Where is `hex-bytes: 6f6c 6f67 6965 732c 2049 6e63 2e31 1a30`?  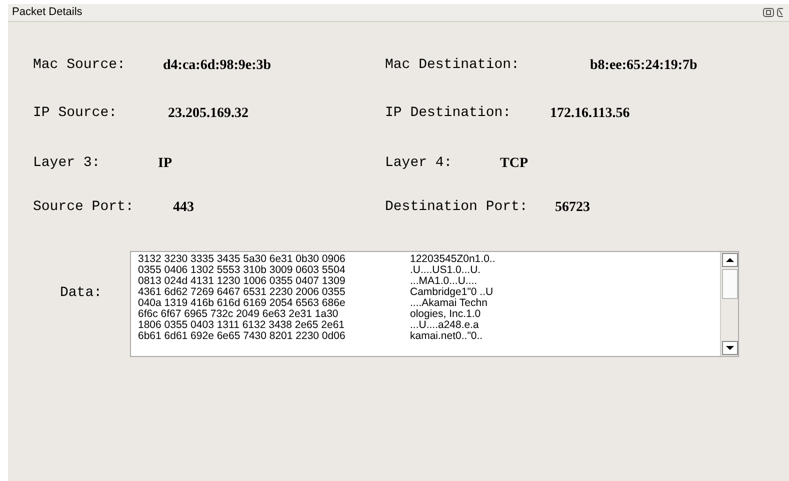
hex-bytes: 6f6c 6f67 6965 732c 2049 6e63 2e31 1a30 is located at coordinates (239, 314).